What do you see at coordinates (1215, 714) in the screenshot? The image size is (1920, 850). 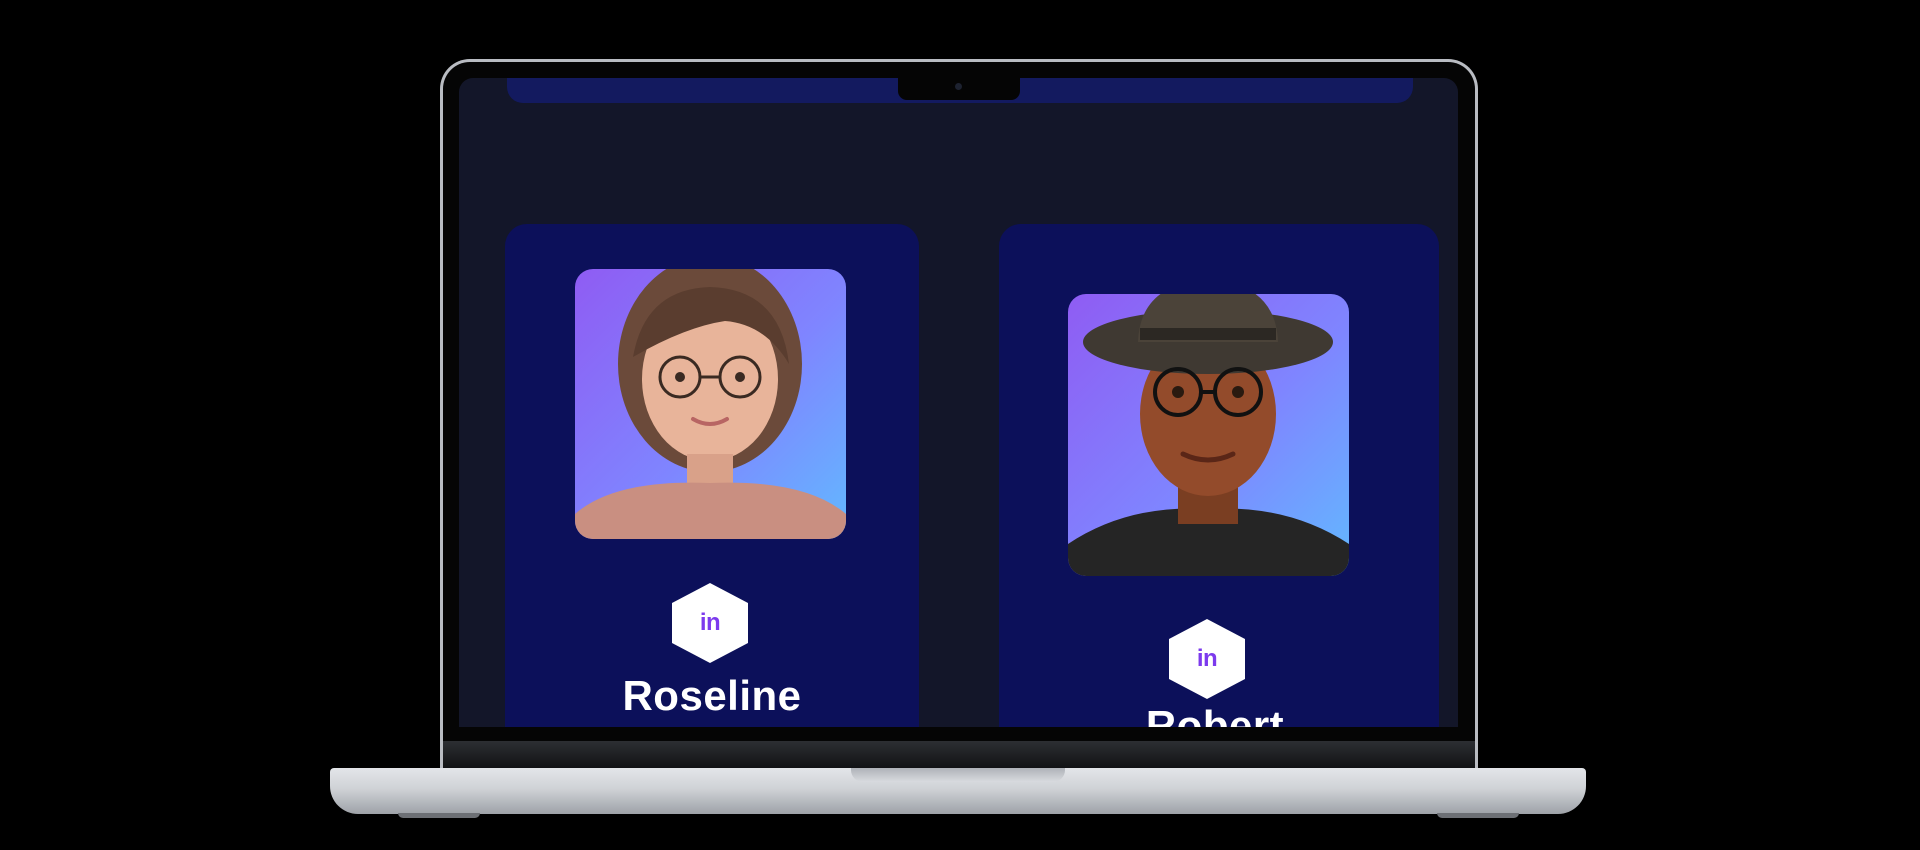 I see `member-name: Robert` at bounding box center [1215, 714].